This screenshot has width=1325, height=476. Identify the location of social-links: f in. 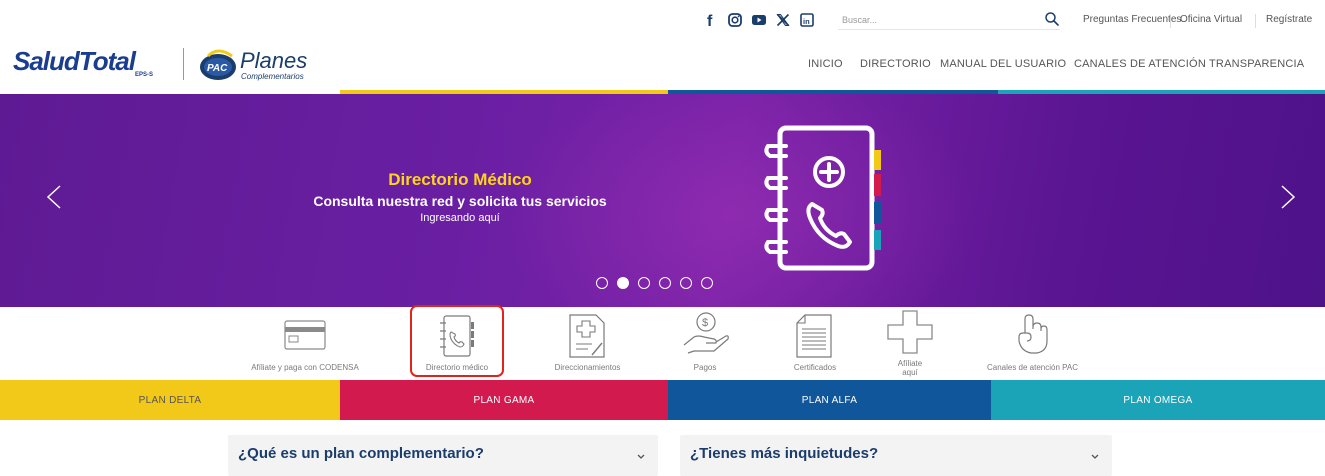
(759, 20).